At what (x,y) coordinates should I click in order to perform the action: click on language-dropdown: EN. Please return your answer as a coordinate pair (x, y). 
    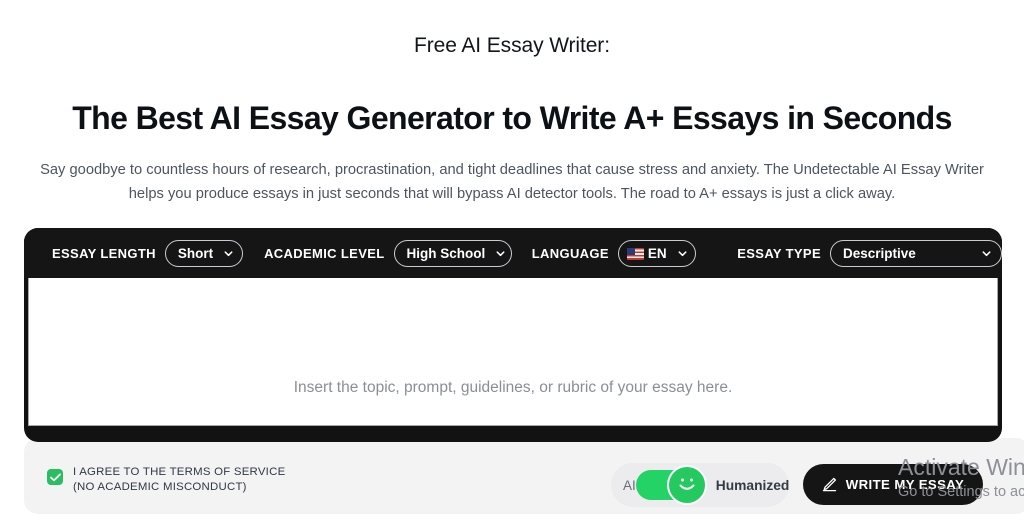
    Looking at the image, I should click on (656, 253).